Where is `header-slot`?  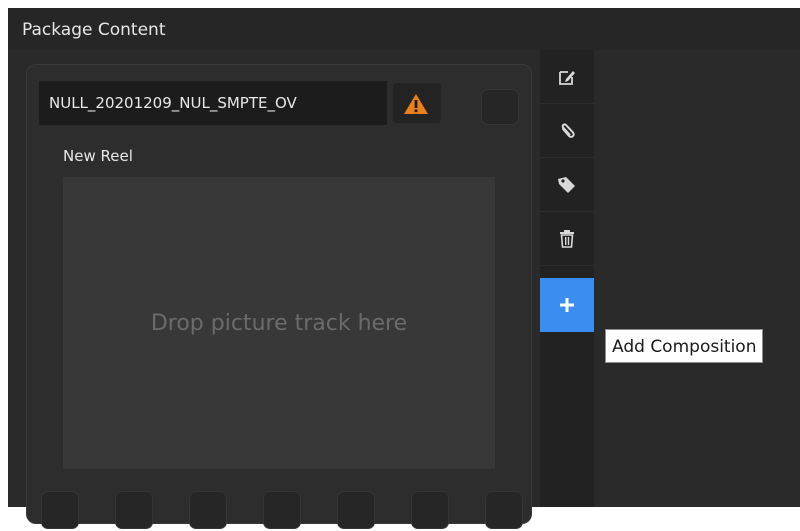
header-slot is located at coordinates (500, 107).